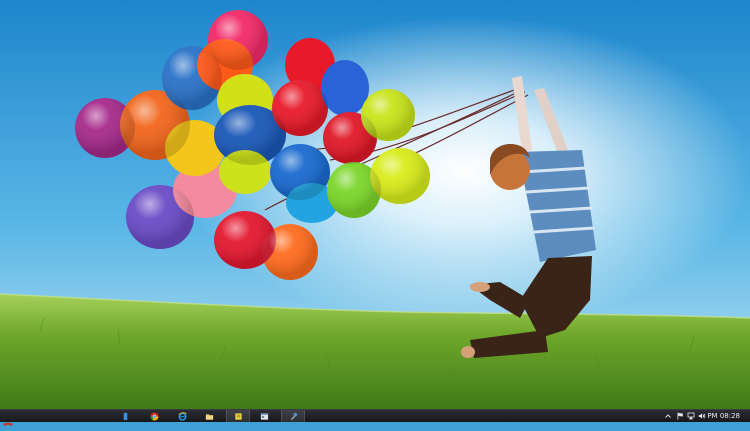 The image size is (750, 431). I want to click on taskbar-app-file-explorer, so click(209, 416).